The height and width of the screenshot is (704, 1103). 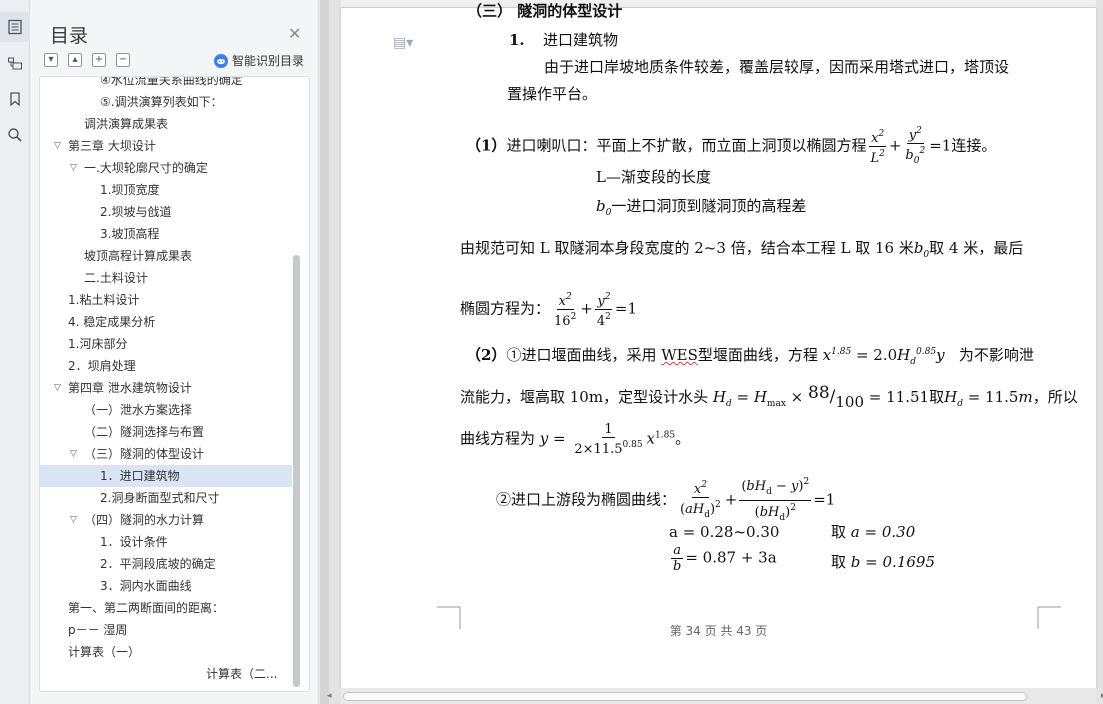 I want to click on section-heading: （三） 隧洞的体型设计, so click(x=545, y=11).